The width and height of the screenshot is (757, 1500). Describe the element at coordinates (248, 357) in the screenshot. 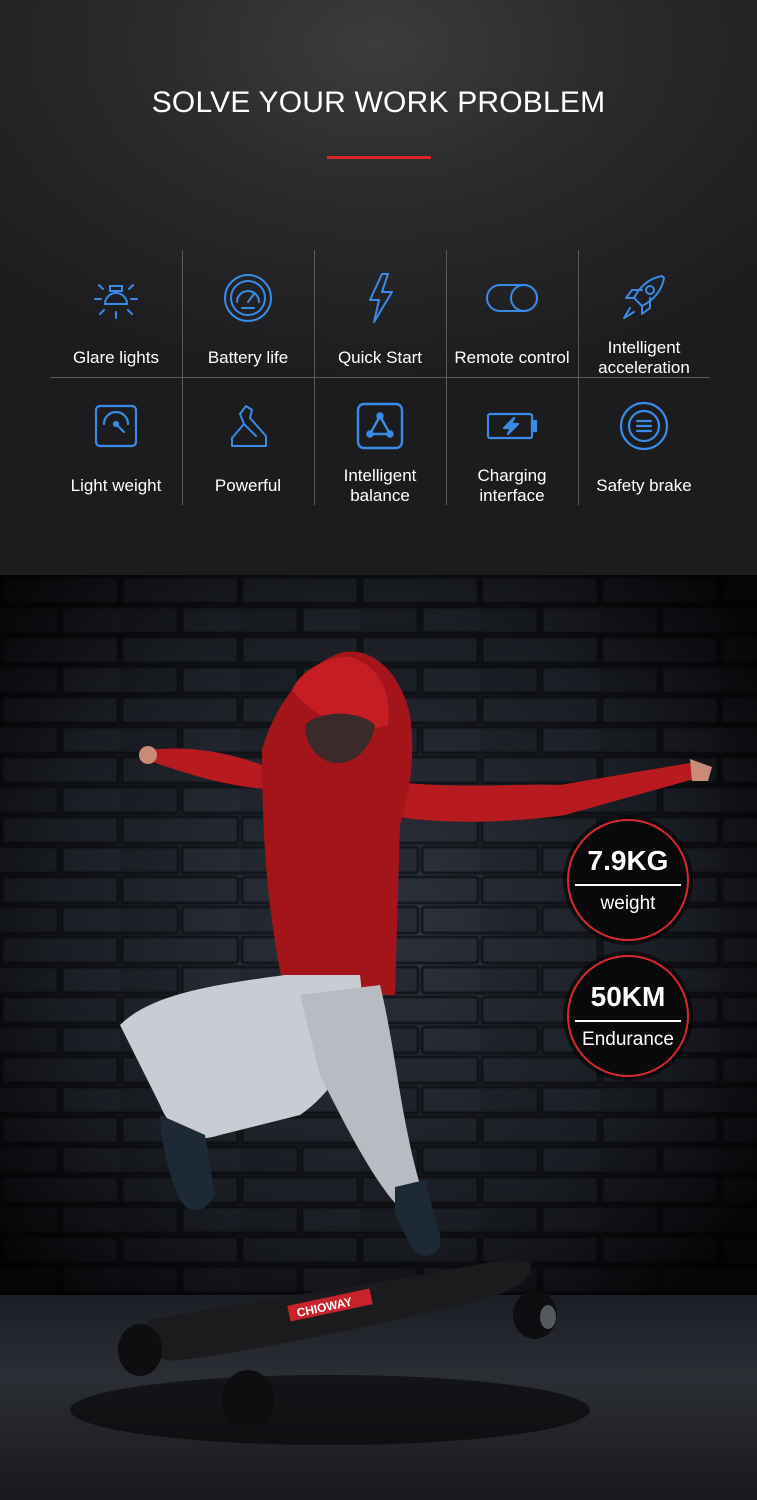

I see `feature-label: Battery life` at that location.